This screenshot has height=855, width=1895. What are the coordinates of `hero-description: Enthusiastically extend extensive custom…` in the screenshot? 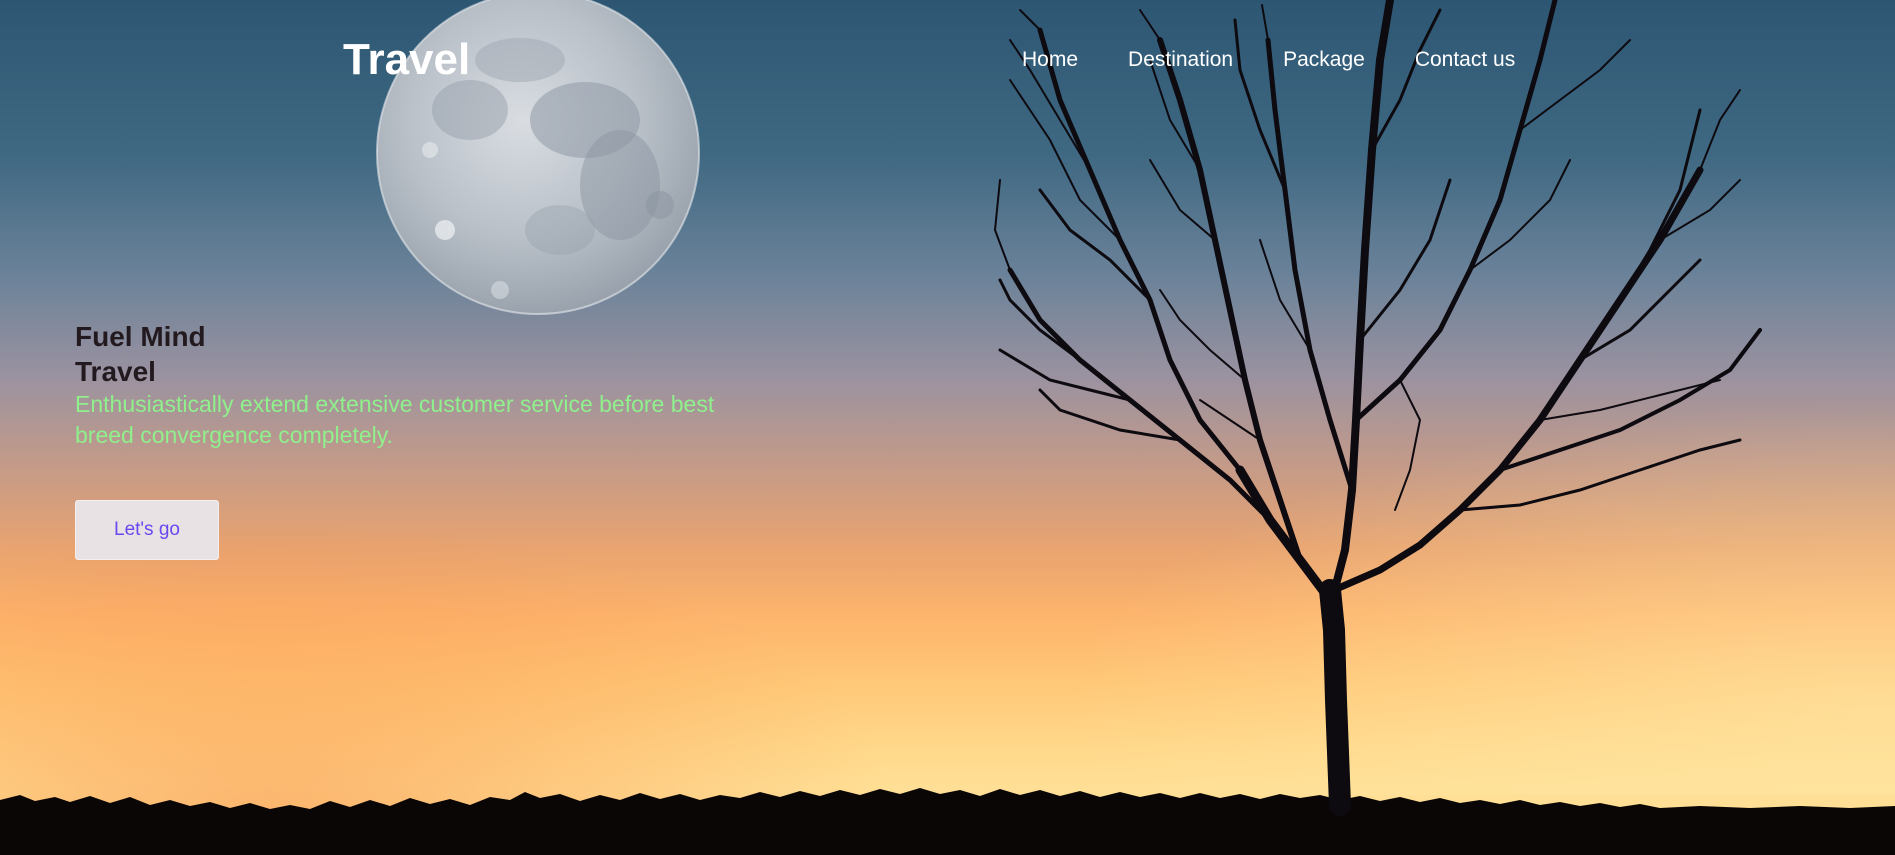 It's located at (395, 419).